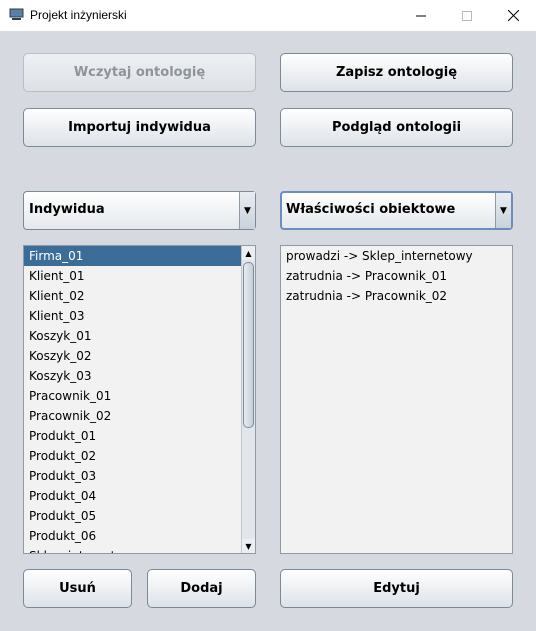  Describe the element at coordinates (139, 336) in the screenshot. I see `list-item: Koszyk_01` at that location.